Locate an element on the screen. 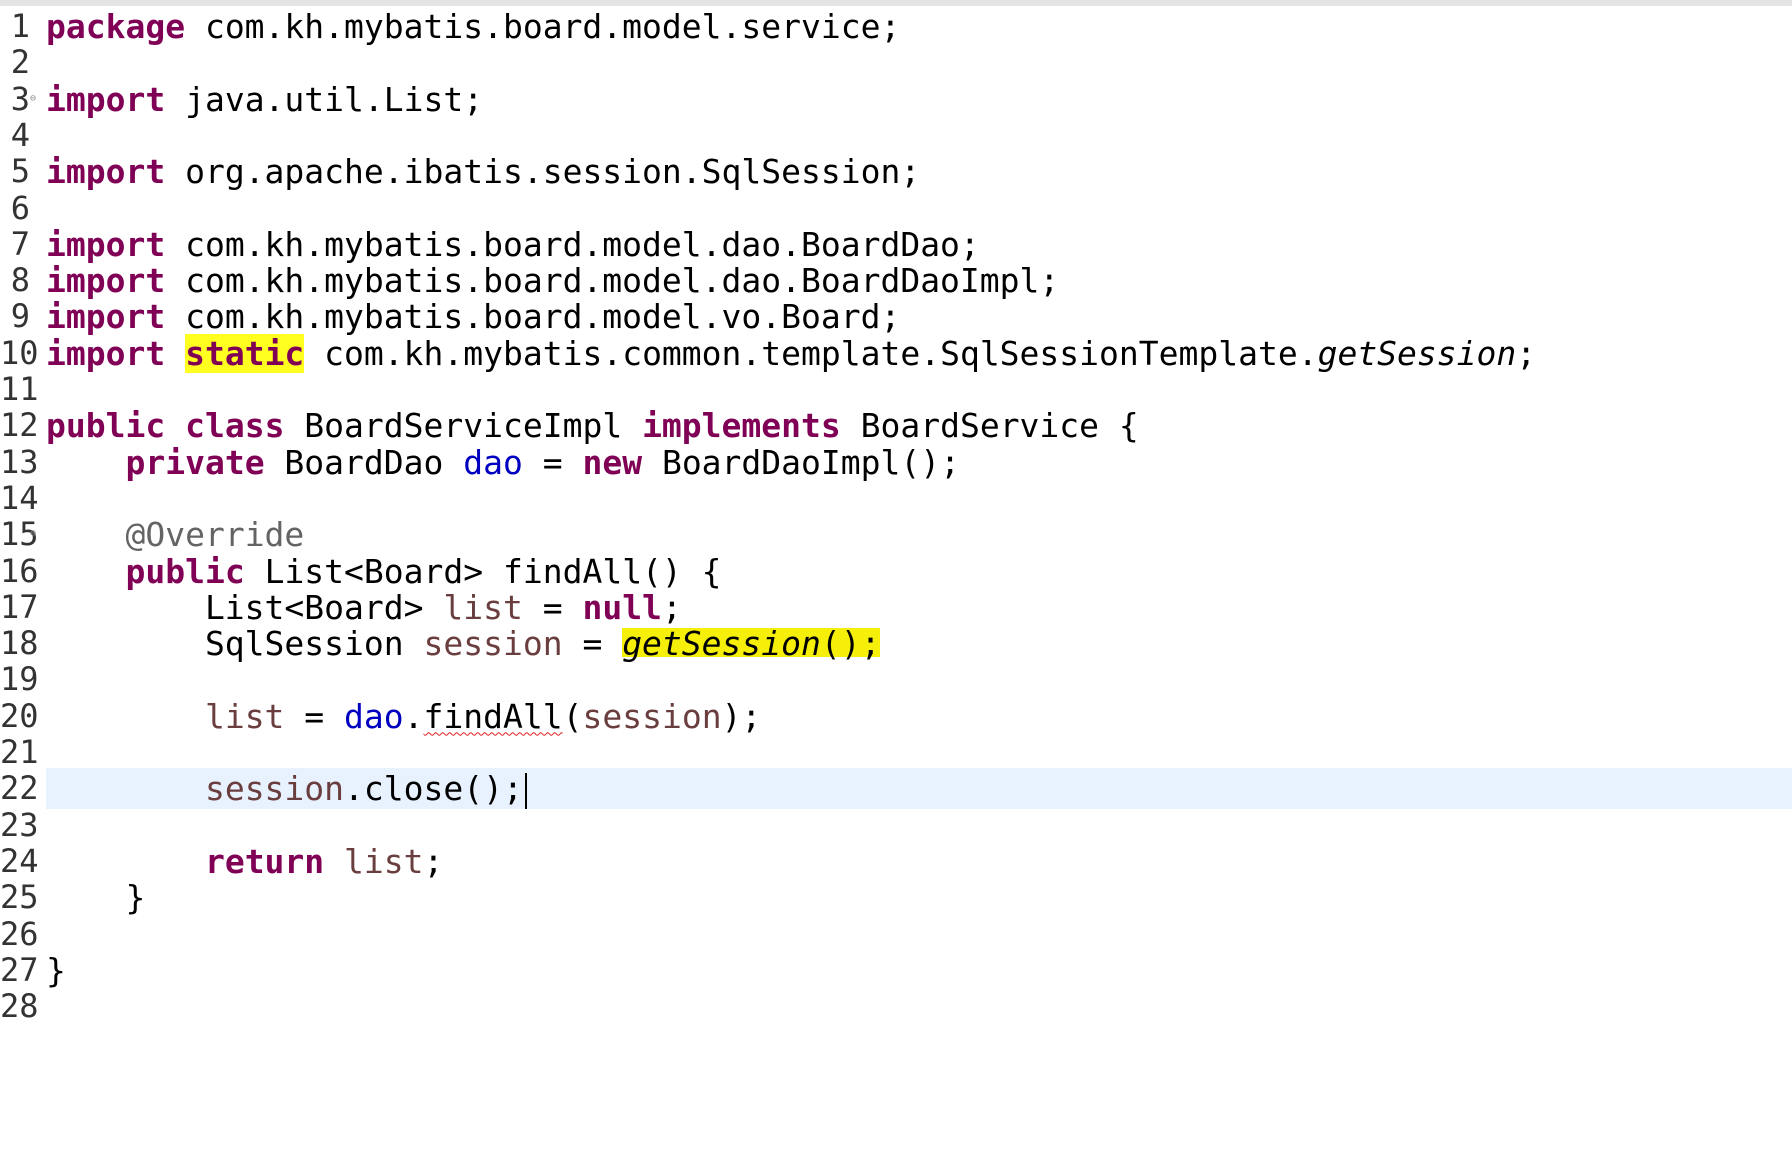 This screenshot has width=1792, height=1169. line-number: 5 is located at coordinates (20, 171).